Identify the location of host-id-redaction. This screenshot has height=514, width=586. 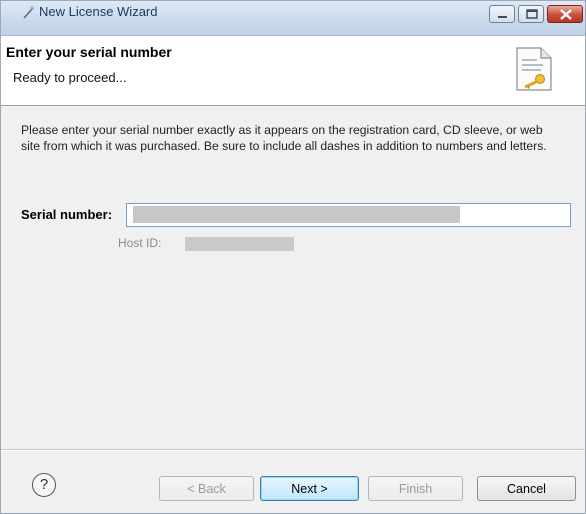
(239, 244).